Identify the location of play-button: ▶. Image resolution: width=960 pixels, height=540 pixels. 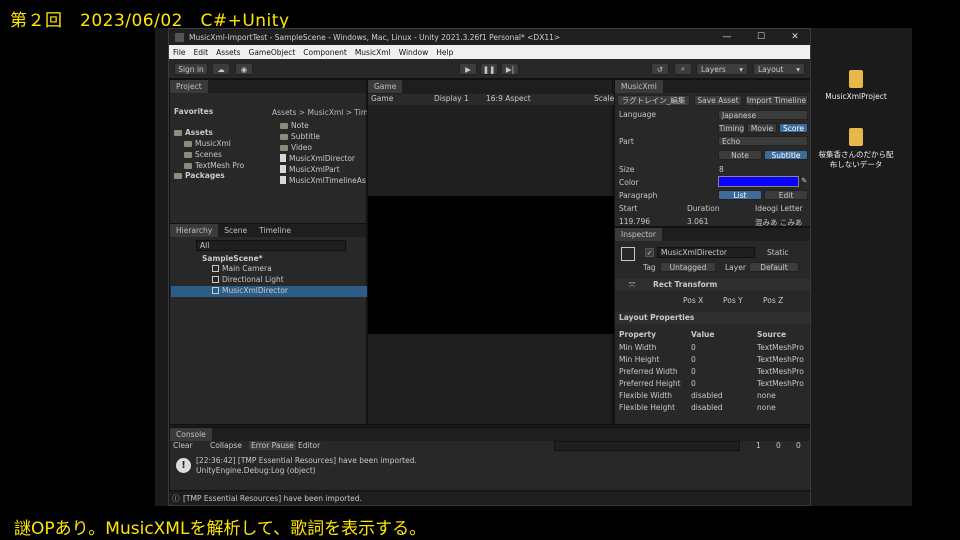
(468, 69).